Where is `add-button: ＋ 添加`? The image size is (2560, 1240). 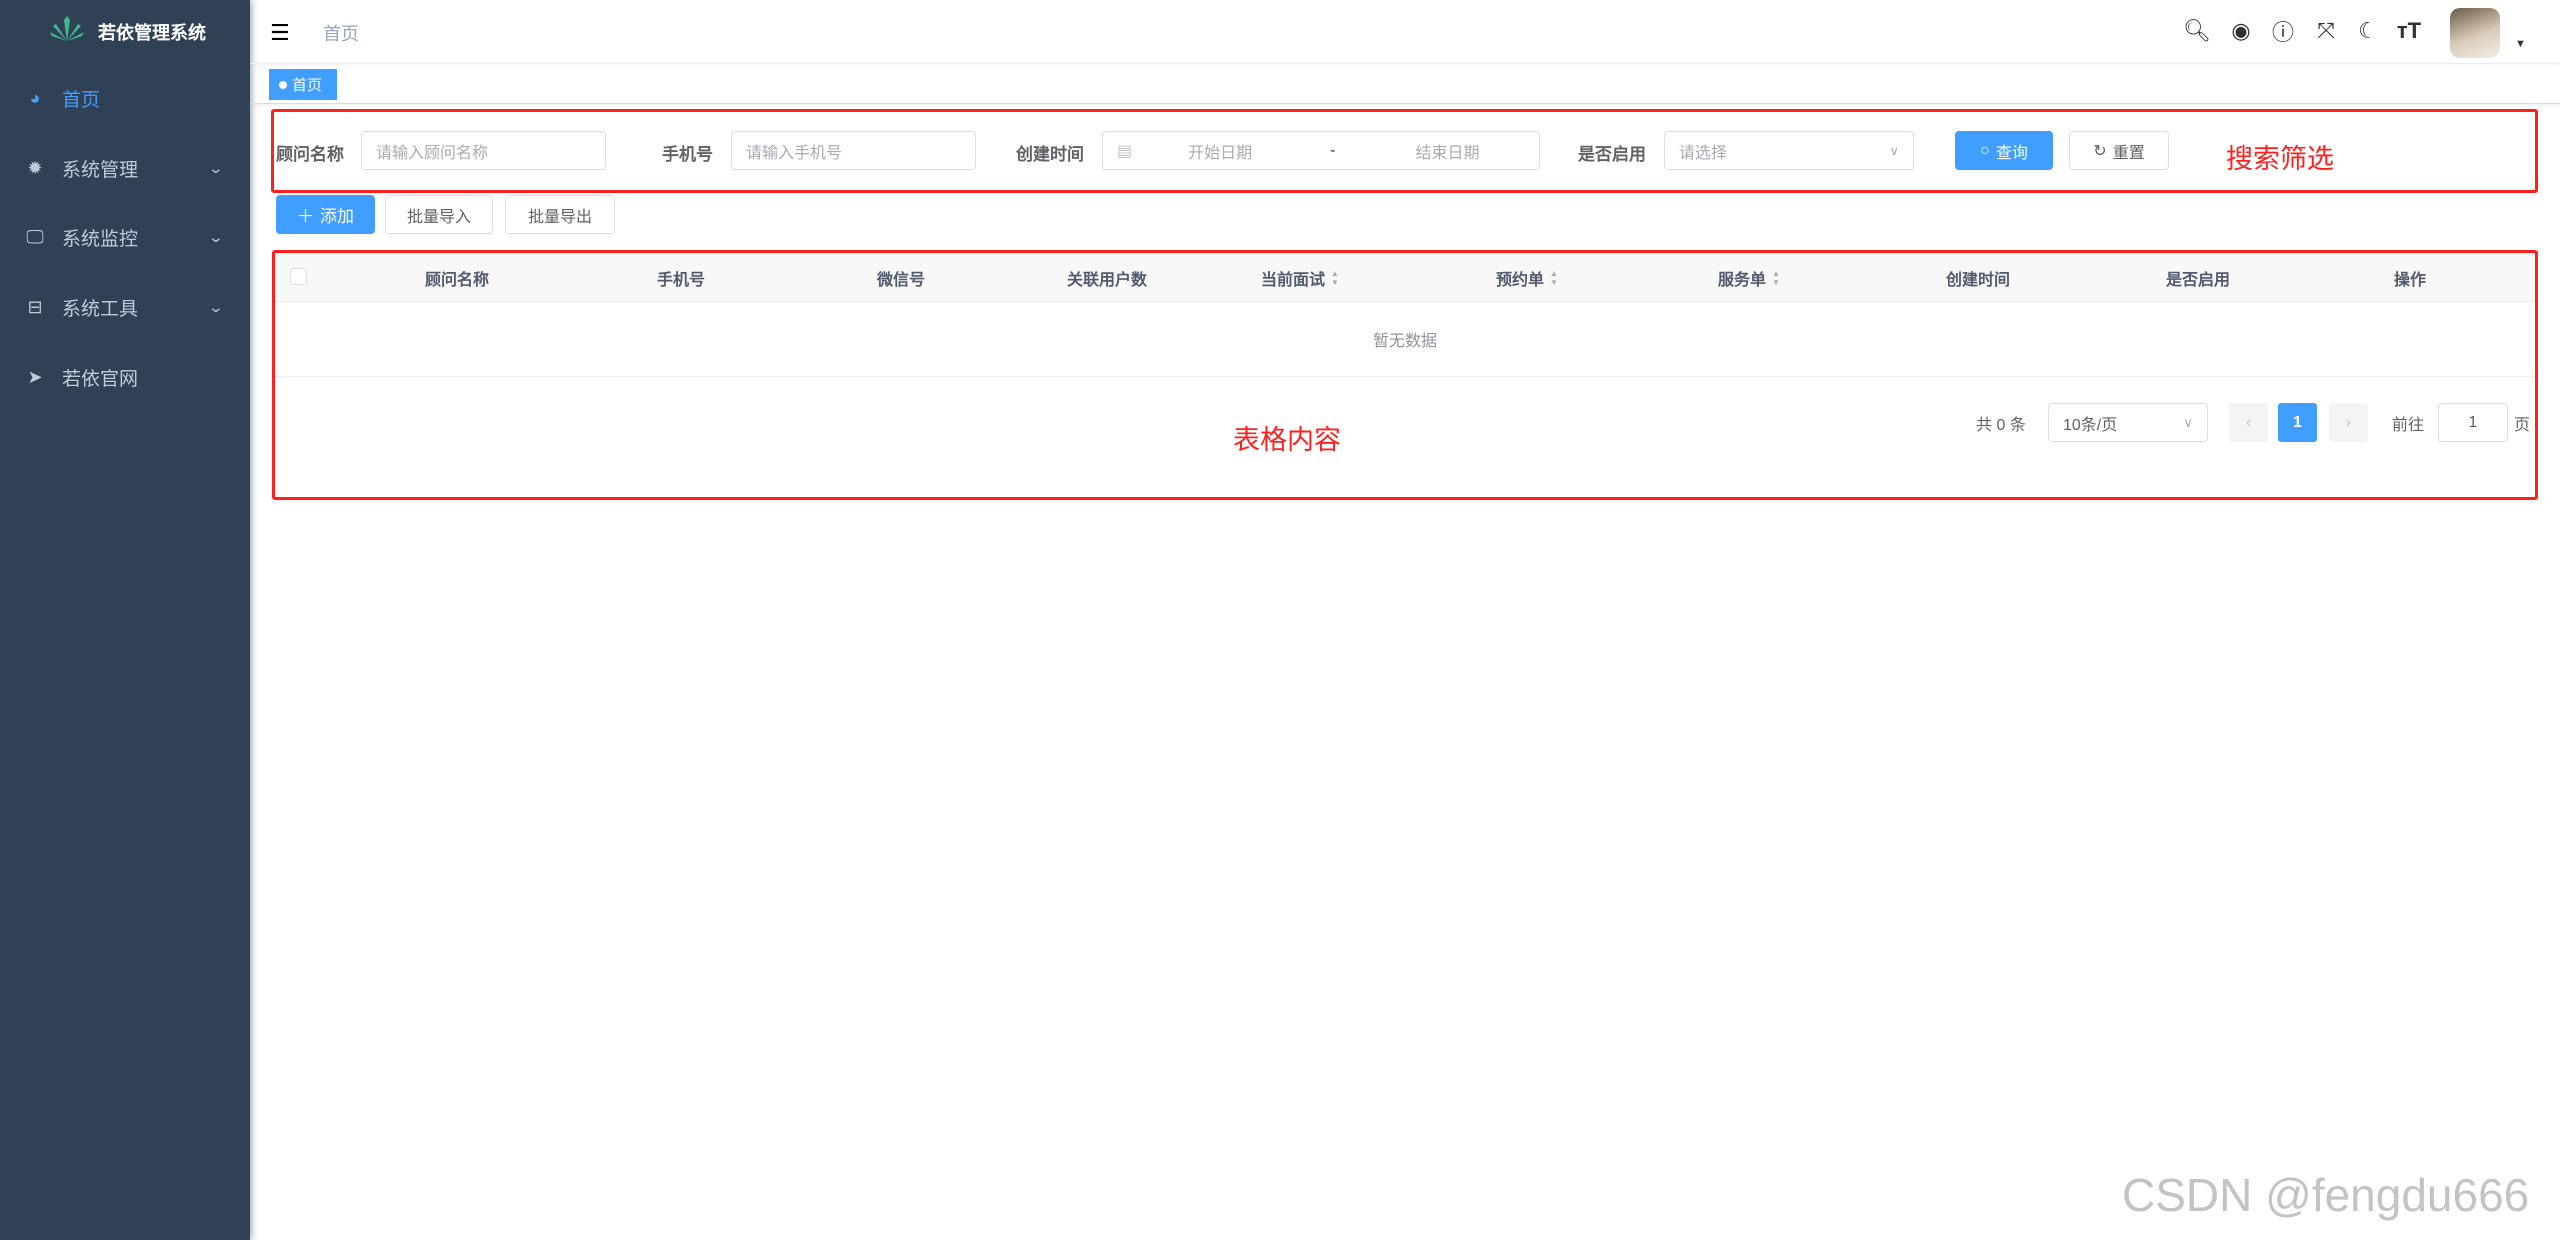 add-button: ＋ 添加 is located at coordinates (325, 214).